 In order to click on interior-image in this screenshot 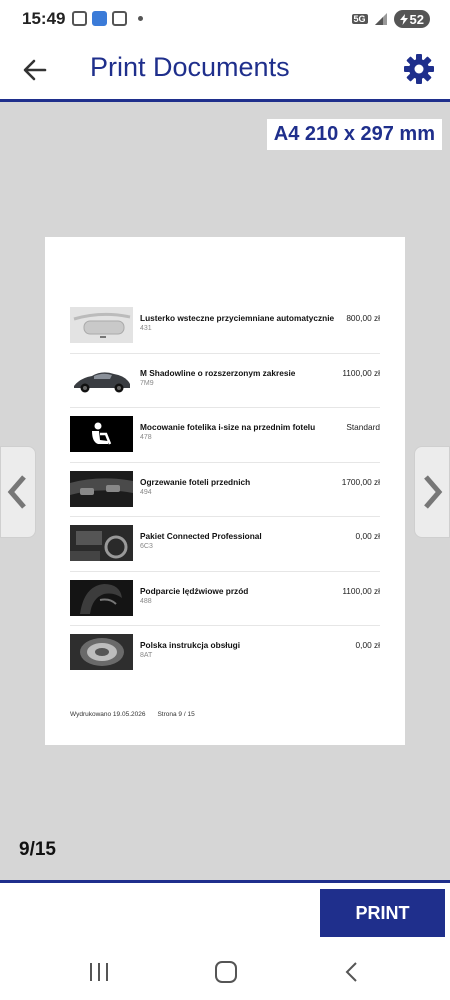, I will do `click(101, 543)`.